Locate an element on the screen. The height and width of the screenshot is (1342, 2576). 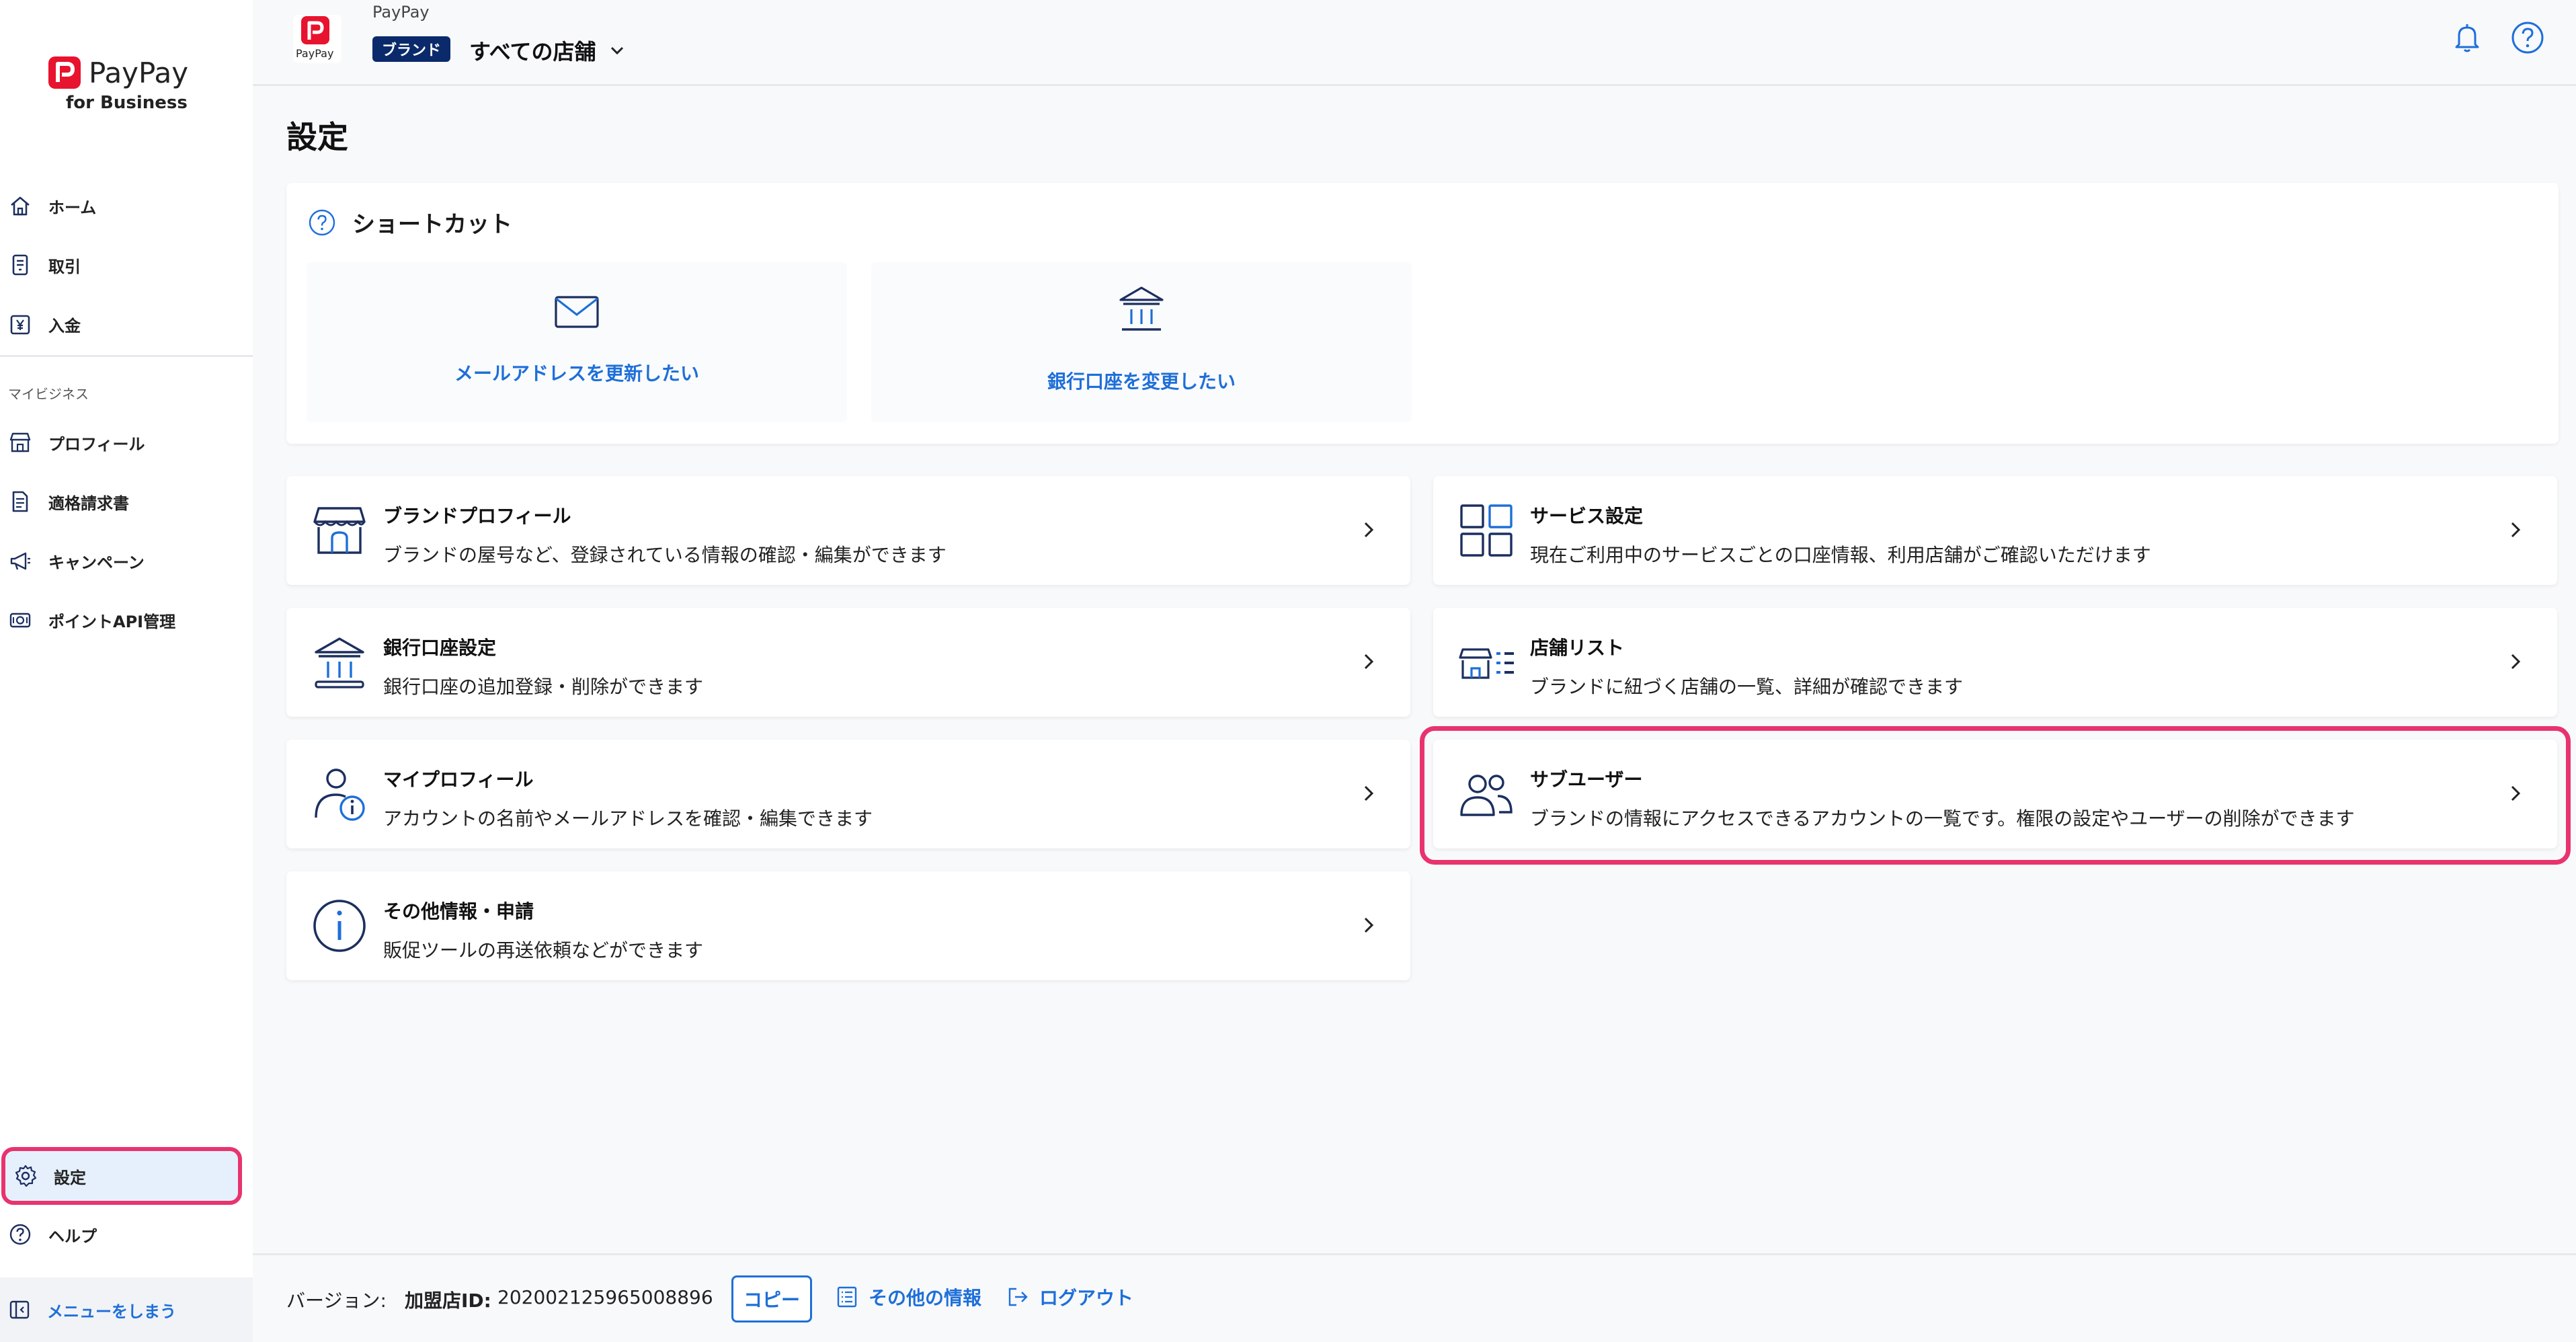
sidebar-item-invoice: 適格請求書 is located at coordinates (126, 501).